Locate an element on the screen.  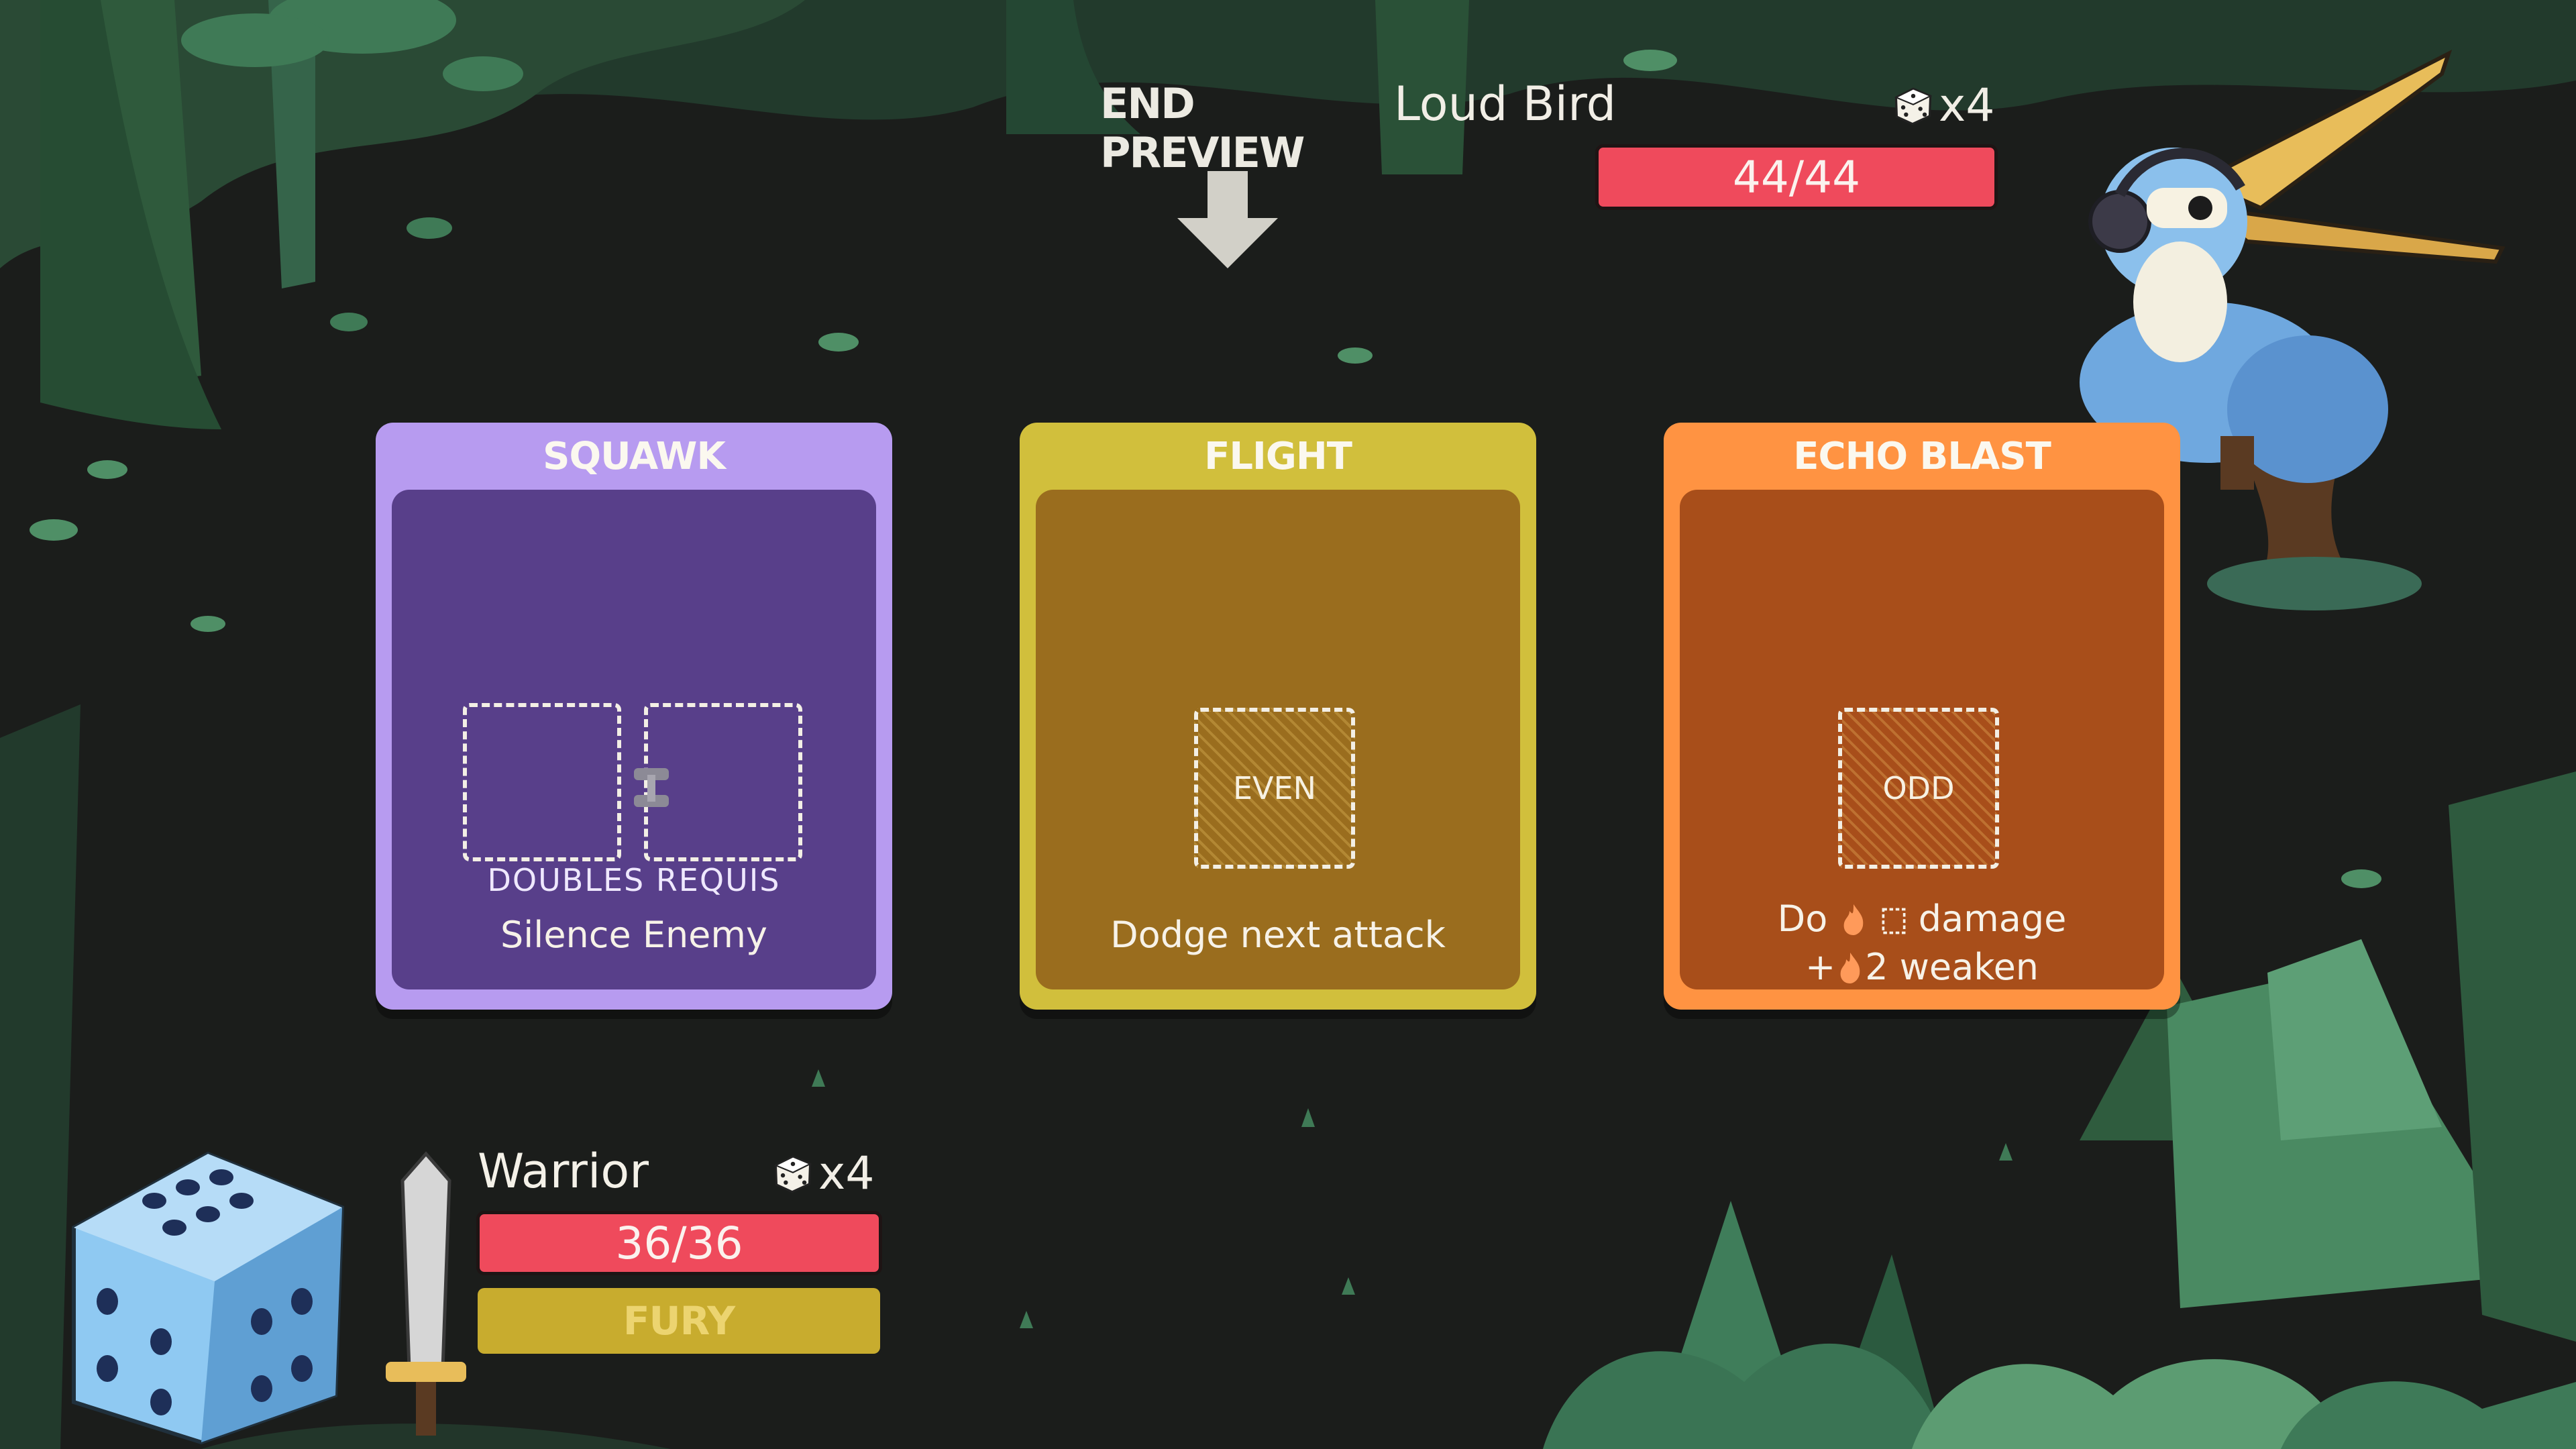
description-line-1: Do damage is located at coordinates (1922, 919).